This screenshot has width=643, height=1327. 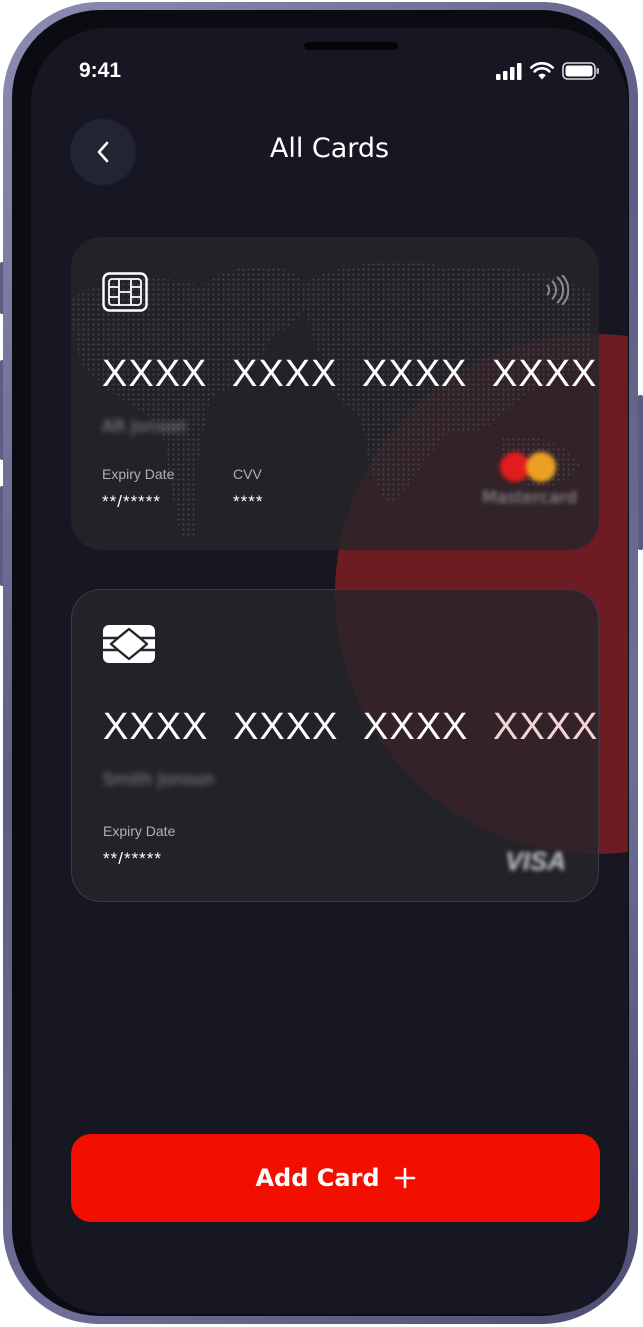 What do you see at coordinates (159, 780) in the screenshot?
I see `card-holder-name: Smith Jonson` at bounding box center [159, 780].